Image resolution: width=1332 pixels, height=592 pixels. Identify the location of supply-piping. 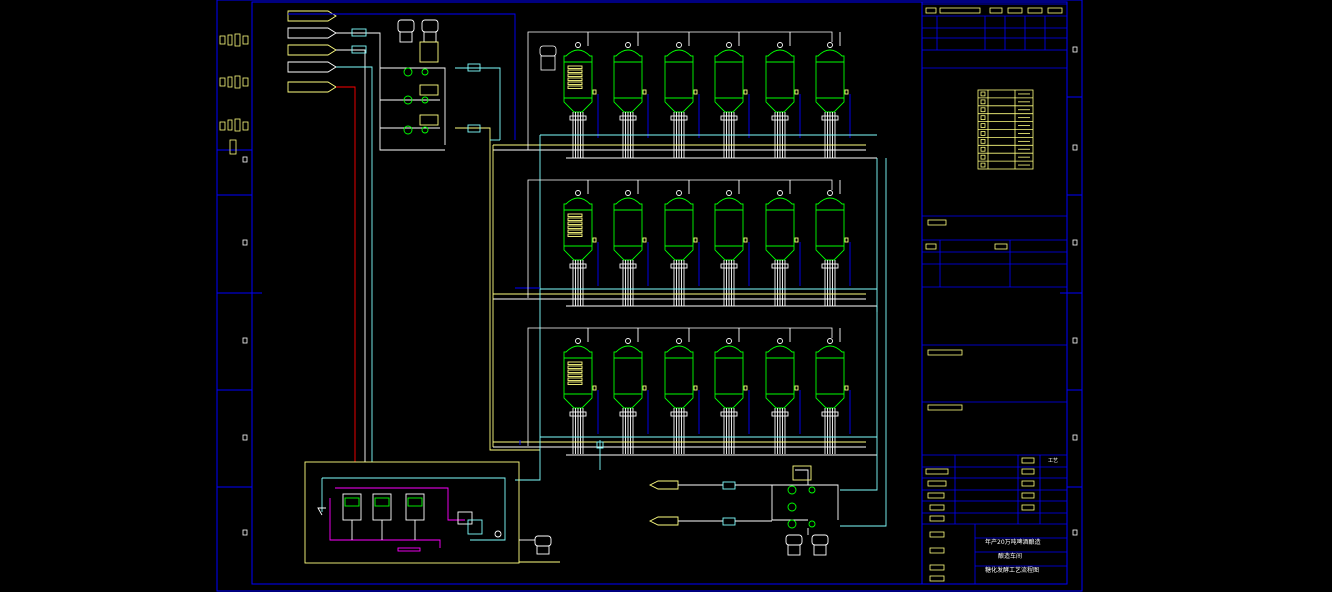
(414, 237).